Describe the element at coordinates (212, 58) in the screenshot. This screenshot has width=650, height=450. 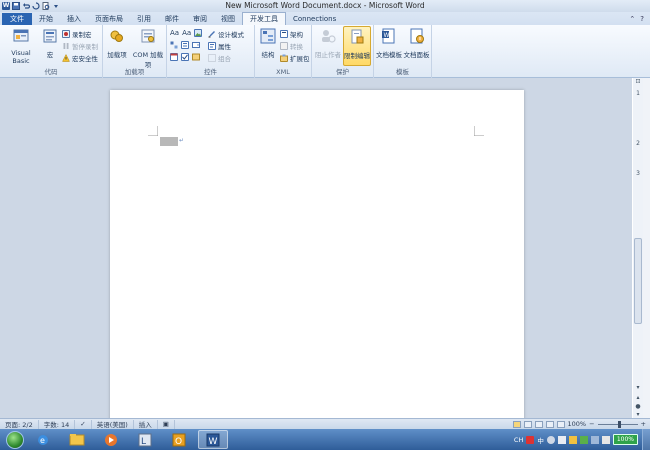
I see `group-icon` at that location.